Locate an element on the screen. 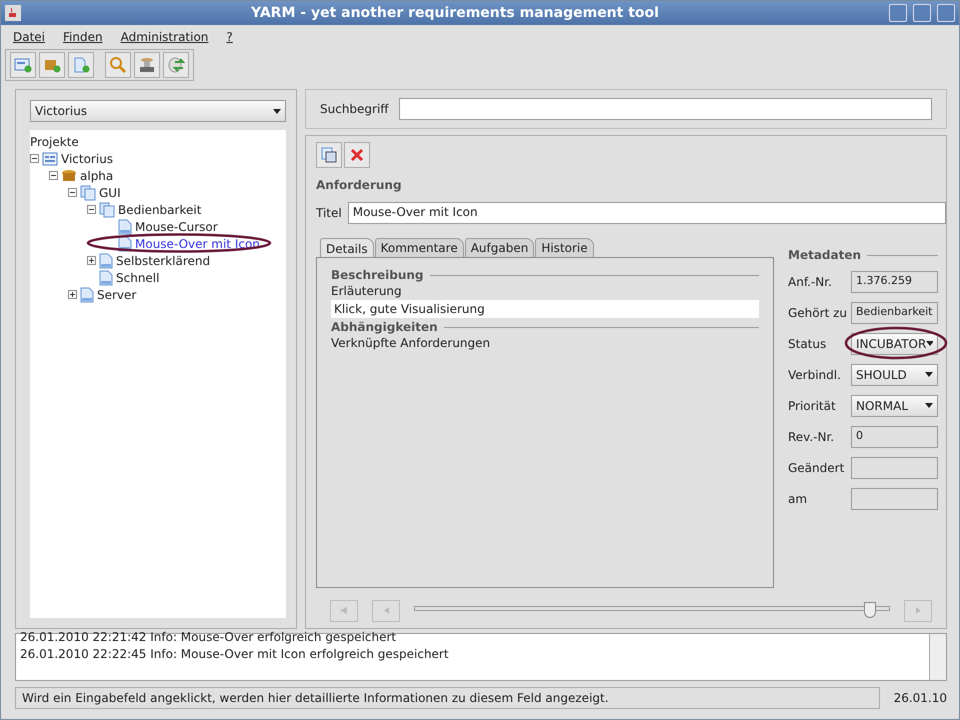 This screenshot has height=720, width=960. search-field is located at coordinates (665, 109).